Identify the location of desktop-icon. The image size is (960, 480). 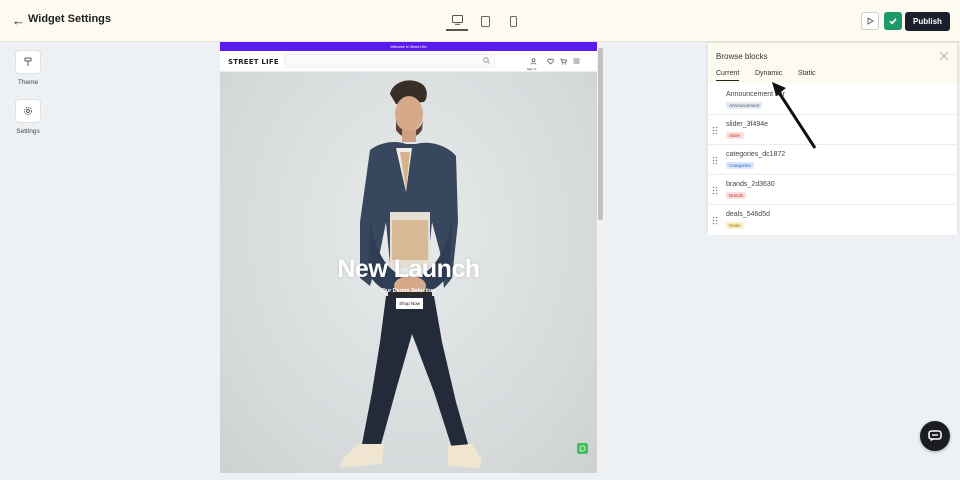
(457, 20).